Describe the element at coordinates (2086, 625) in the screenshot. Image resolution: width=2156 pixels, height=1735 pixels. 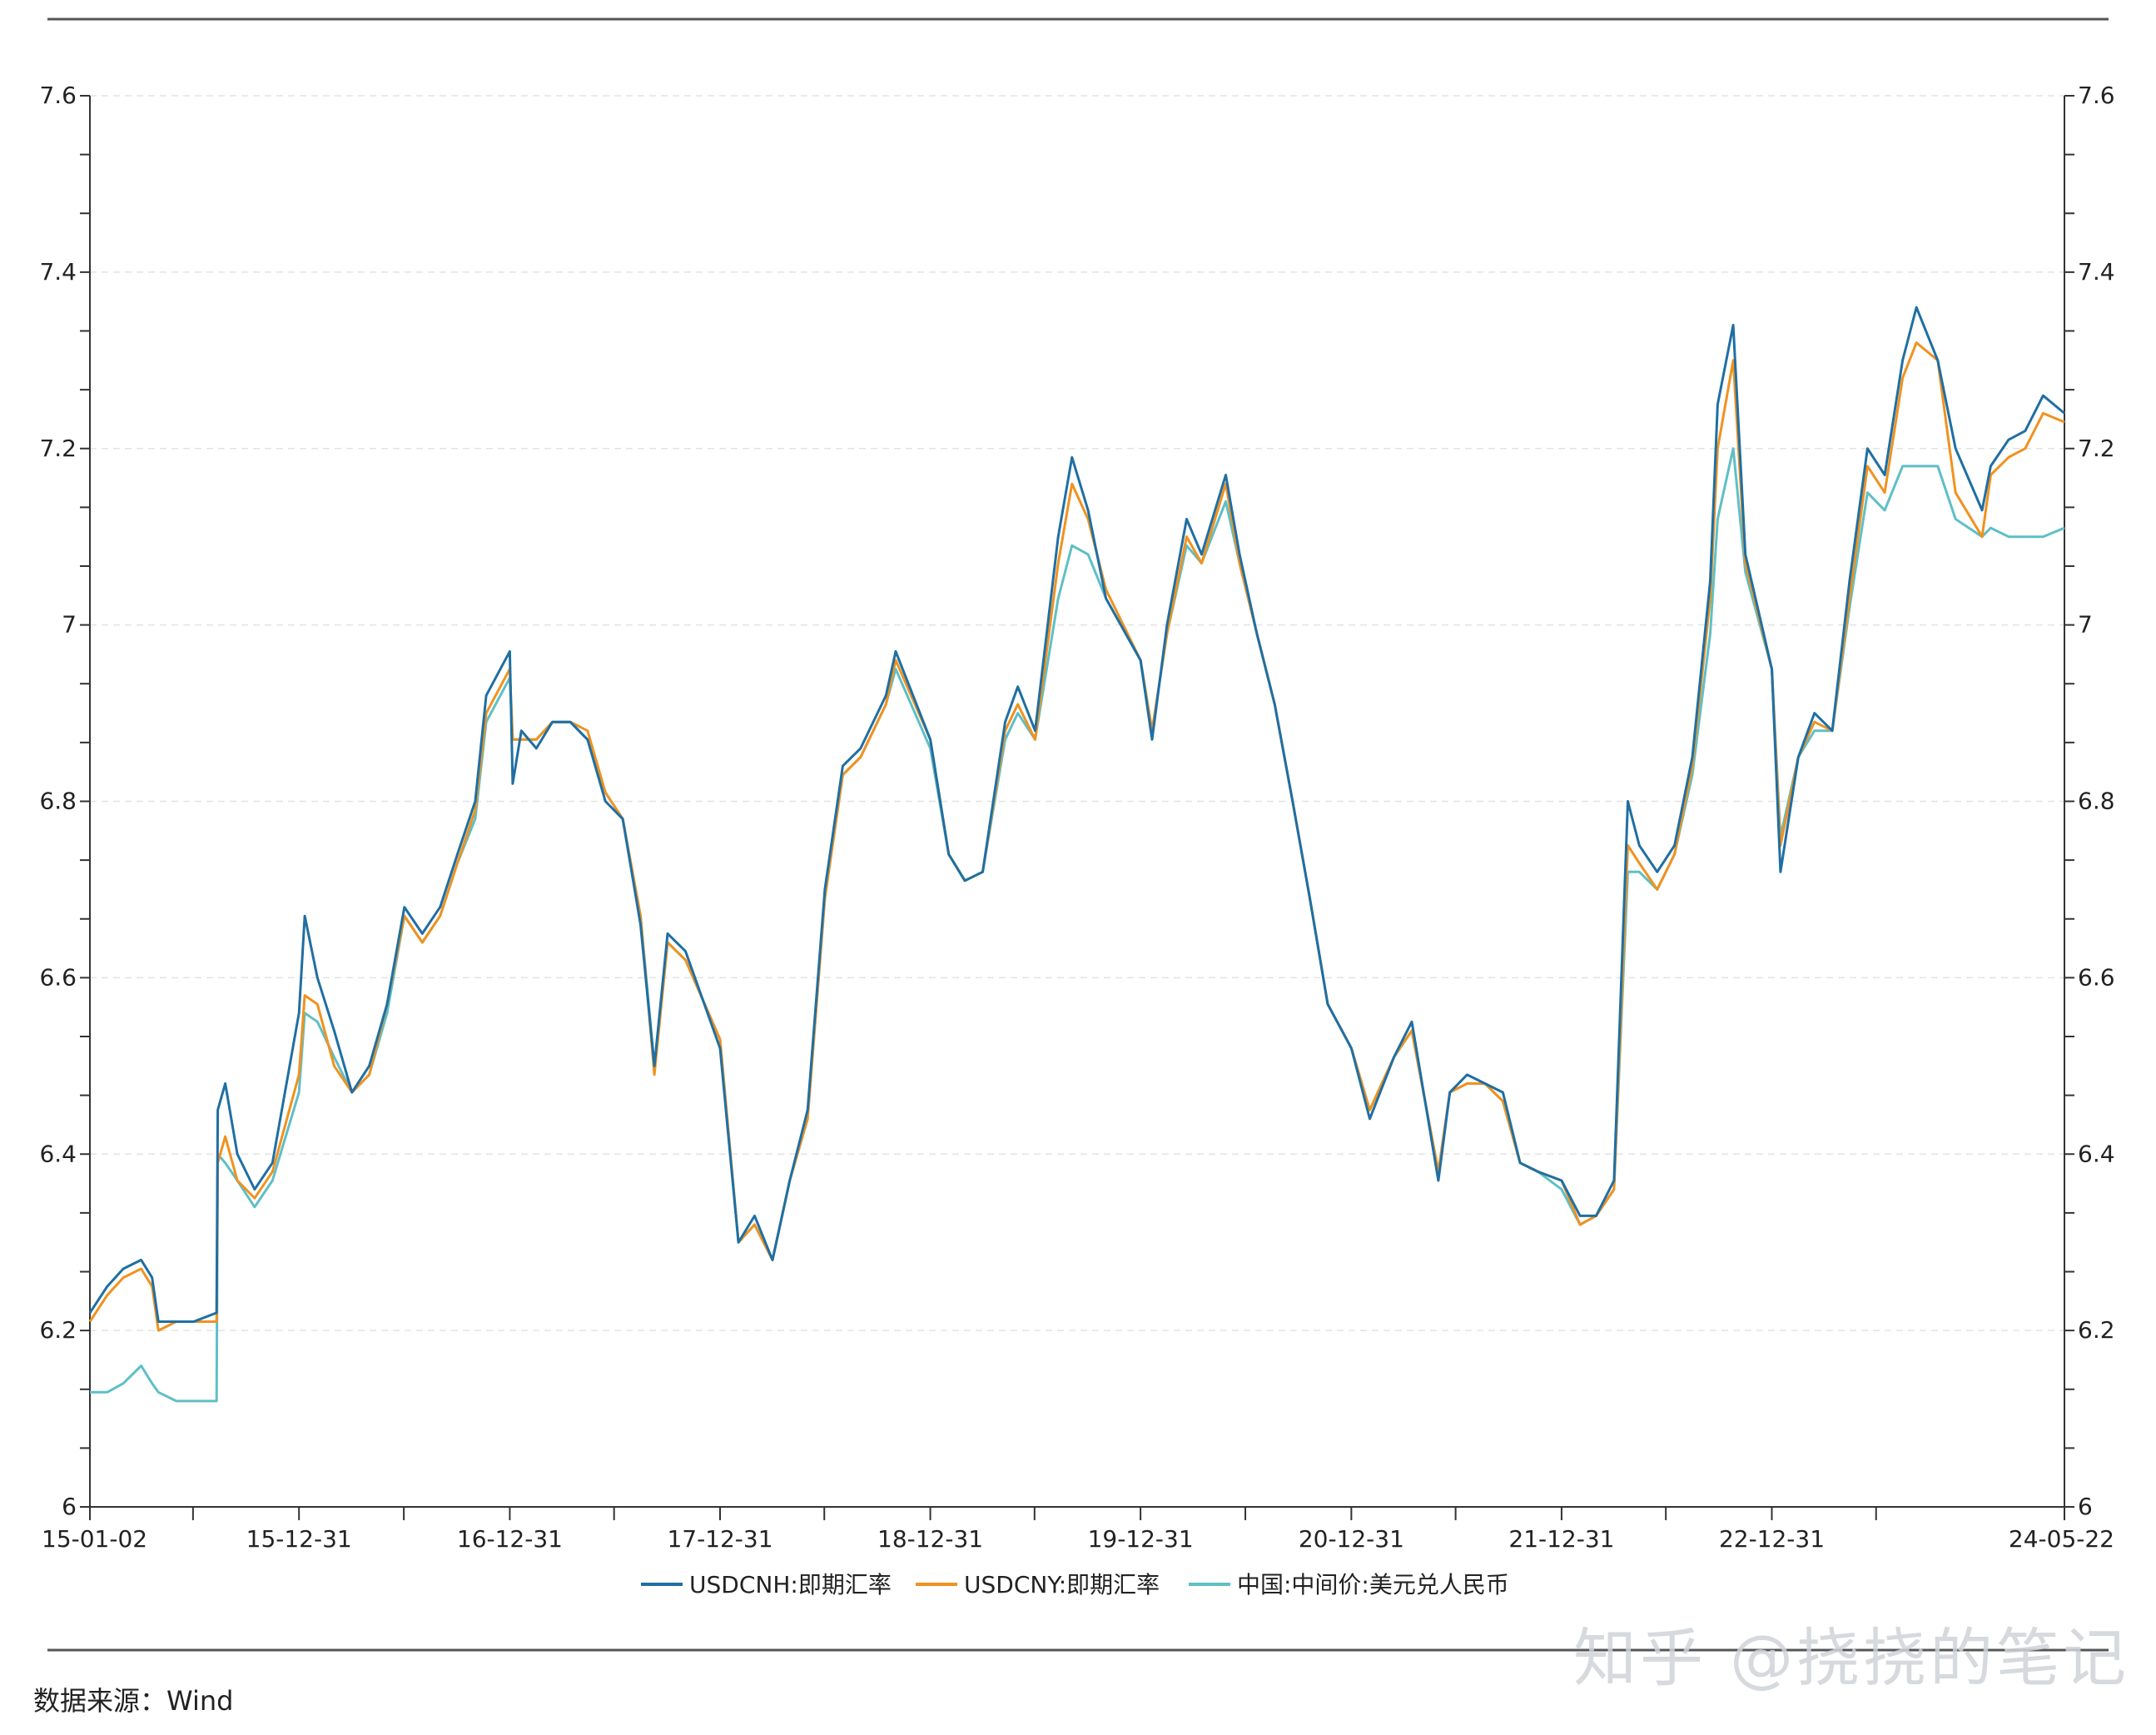
I see `y-tick-label-right: 7` at that location.